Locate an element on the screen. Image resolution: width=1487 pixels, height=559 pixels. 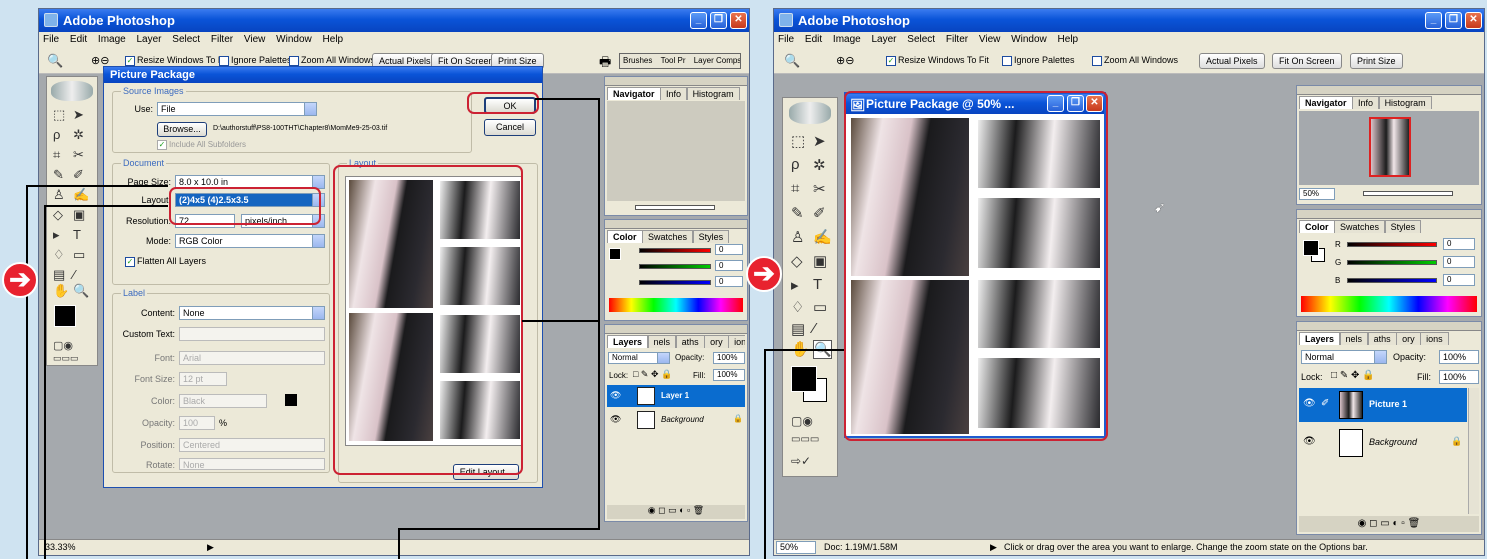
font-dropdown: Arial is located at coordinates (252, 358).